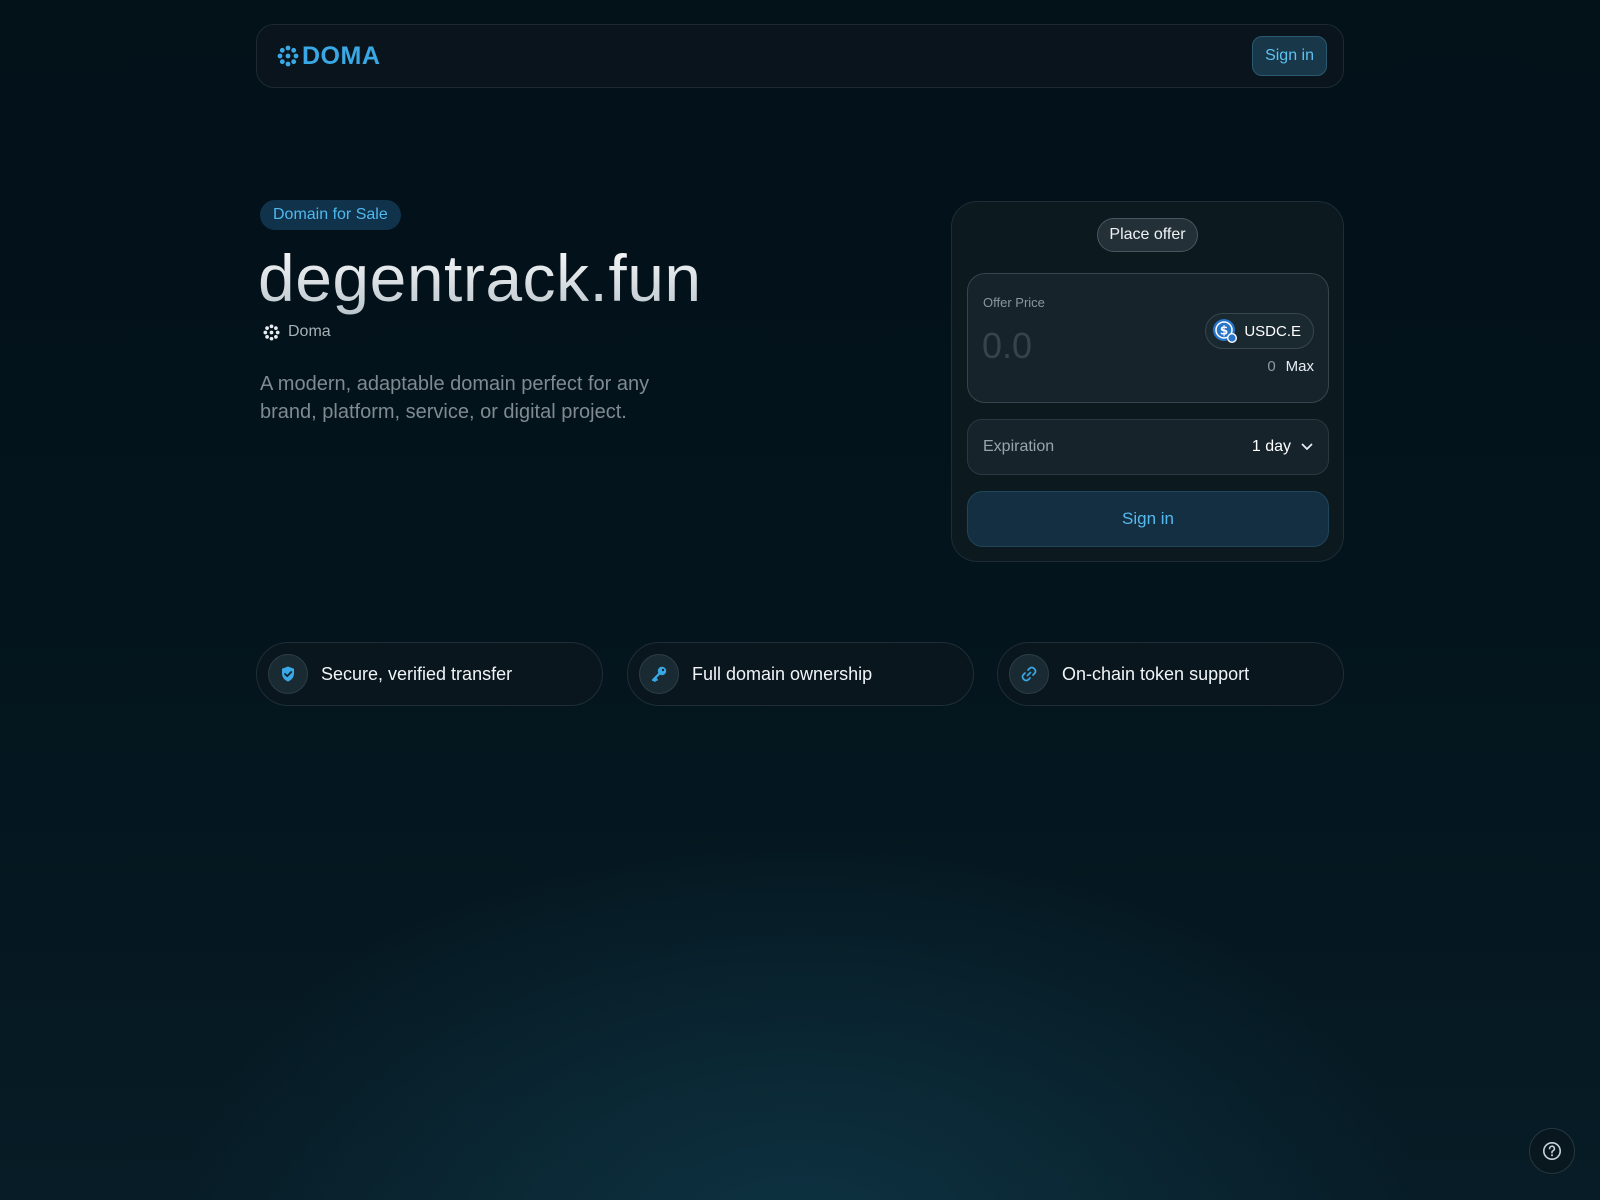 The height and width of the screenshot is (1200, 1600). I want to click on token-selector: $ USDC.E, so click(1259, 331).